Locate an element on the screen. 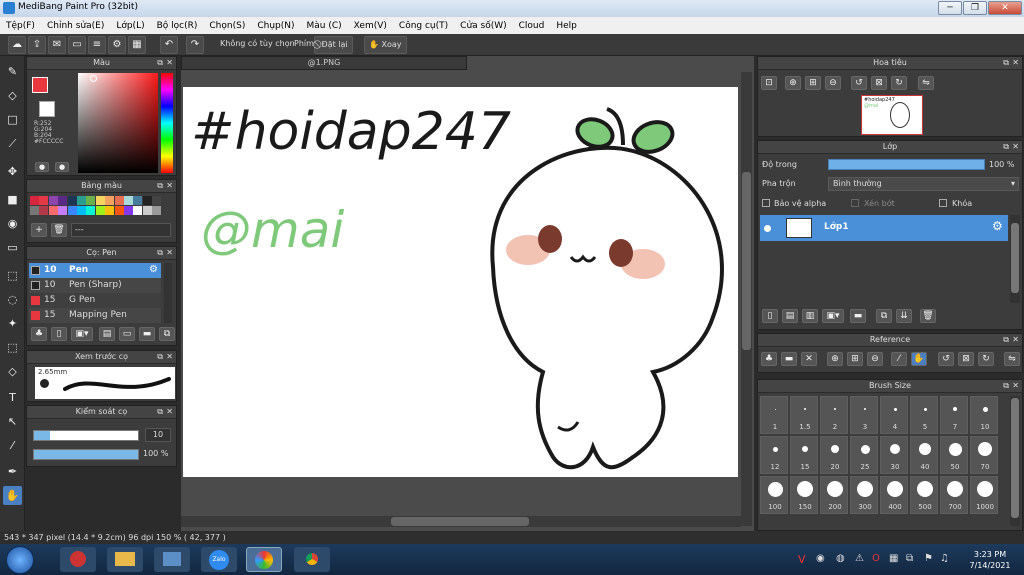  tray-flag-icon: ⚑ is located at coordinates (928, 558).